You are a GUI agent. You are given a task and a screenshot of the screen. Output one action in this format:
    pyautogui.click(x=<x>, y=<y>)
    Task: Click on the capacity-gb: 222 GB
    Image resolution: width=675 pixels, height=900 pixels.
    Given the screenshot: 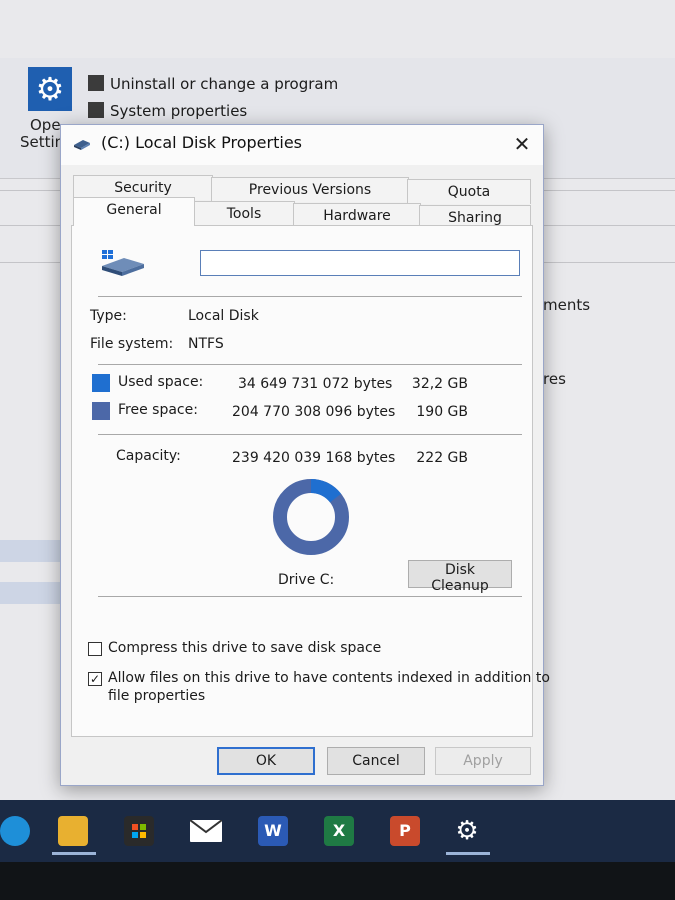 What is the action you would take?
    pyautogui.click(x=442, y=458)
    